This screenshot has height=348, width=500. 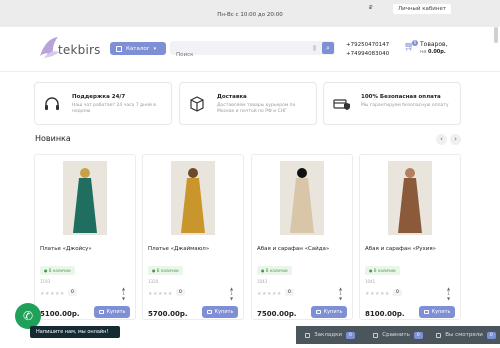 What do you see at coordinates (423, 52) in the screenshot?
I see `cart-sum-prefix: на` at bounding box center [423, 52].